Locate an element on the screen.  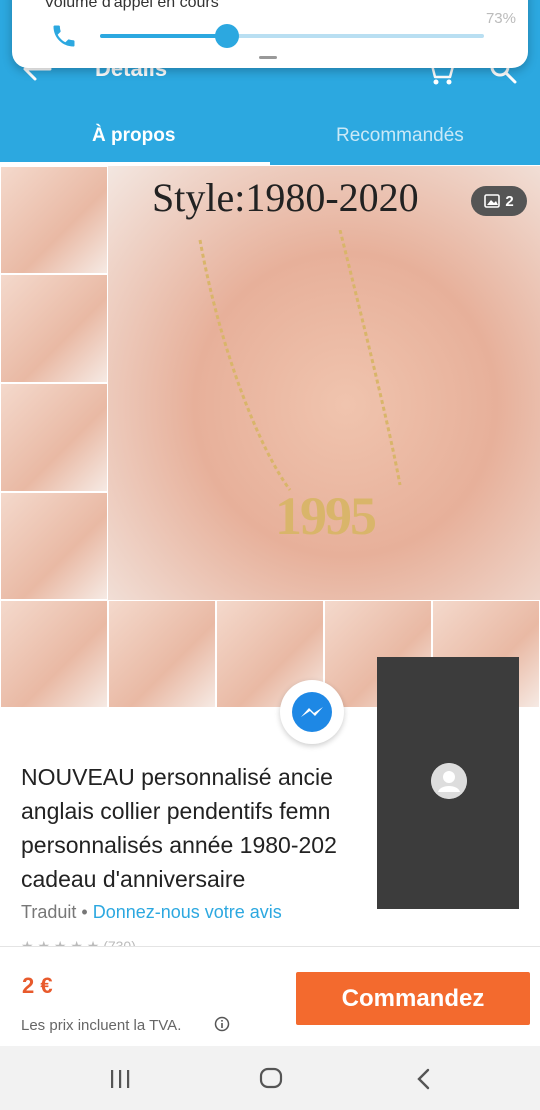
tab-about: À propos is located at coordinates (133, 136).